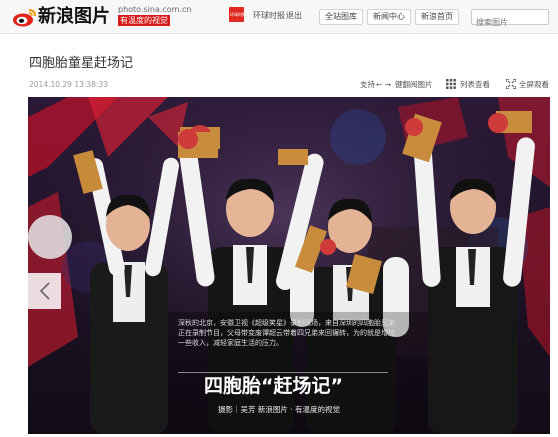 The image size is (558, 437). Describe the element at coordinates (69, 84) in the screenshot. I see `publish-date: 2014.10.29 13:38:33` at that location.